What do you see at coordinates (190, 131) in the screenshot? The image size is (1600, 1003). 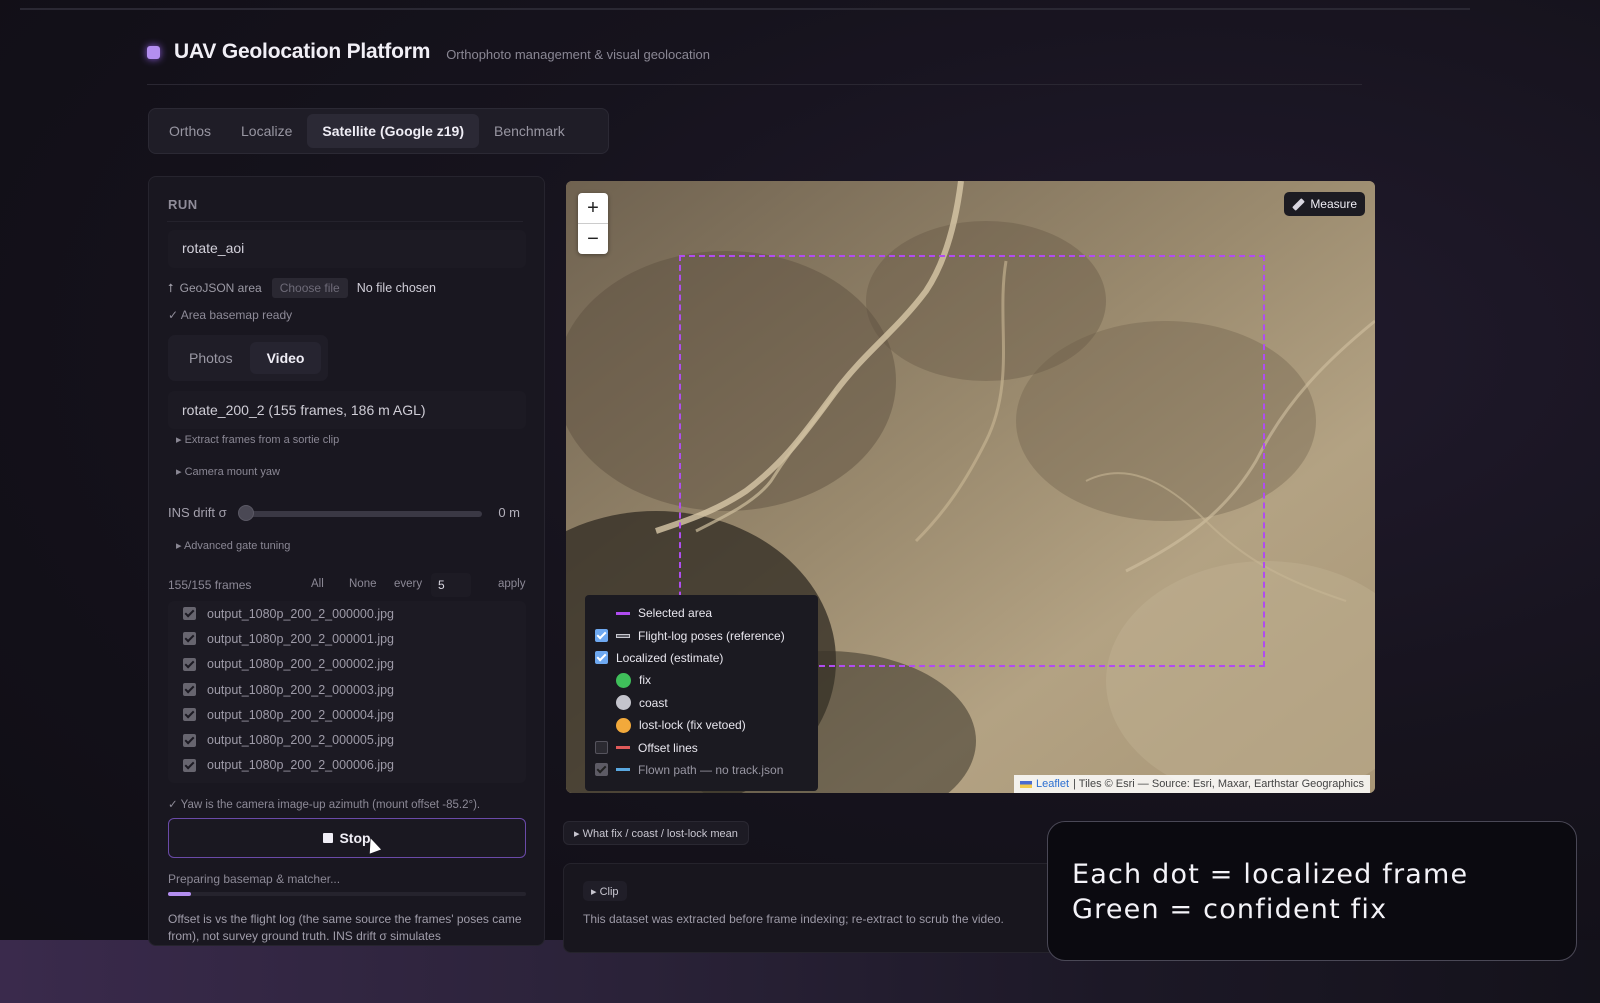 I see `tab-orthos: Orthos` at bounding box center [190, 131].